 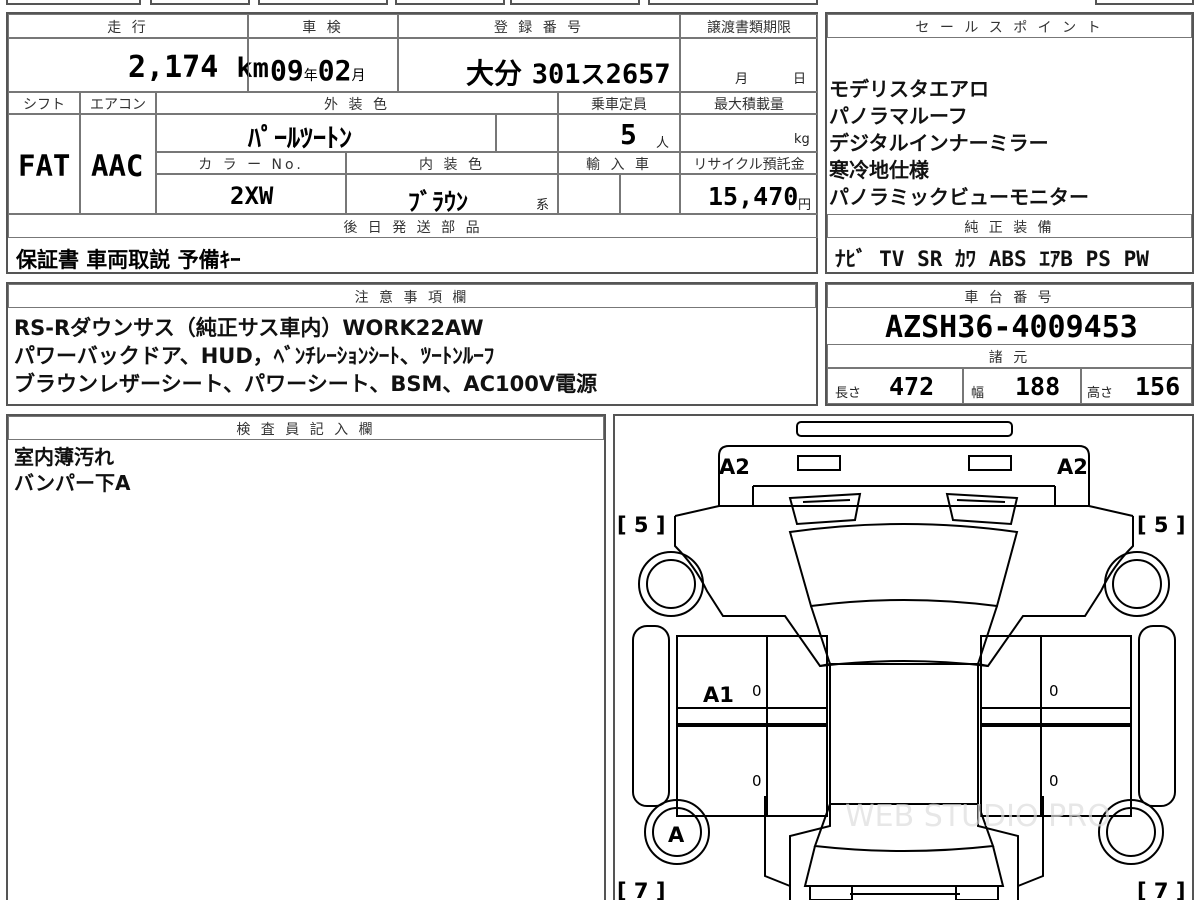 What do you see at coordinates (117, 166) in the screenshot?
I see `ac-value: AAC` at bounding box center [117, 166].